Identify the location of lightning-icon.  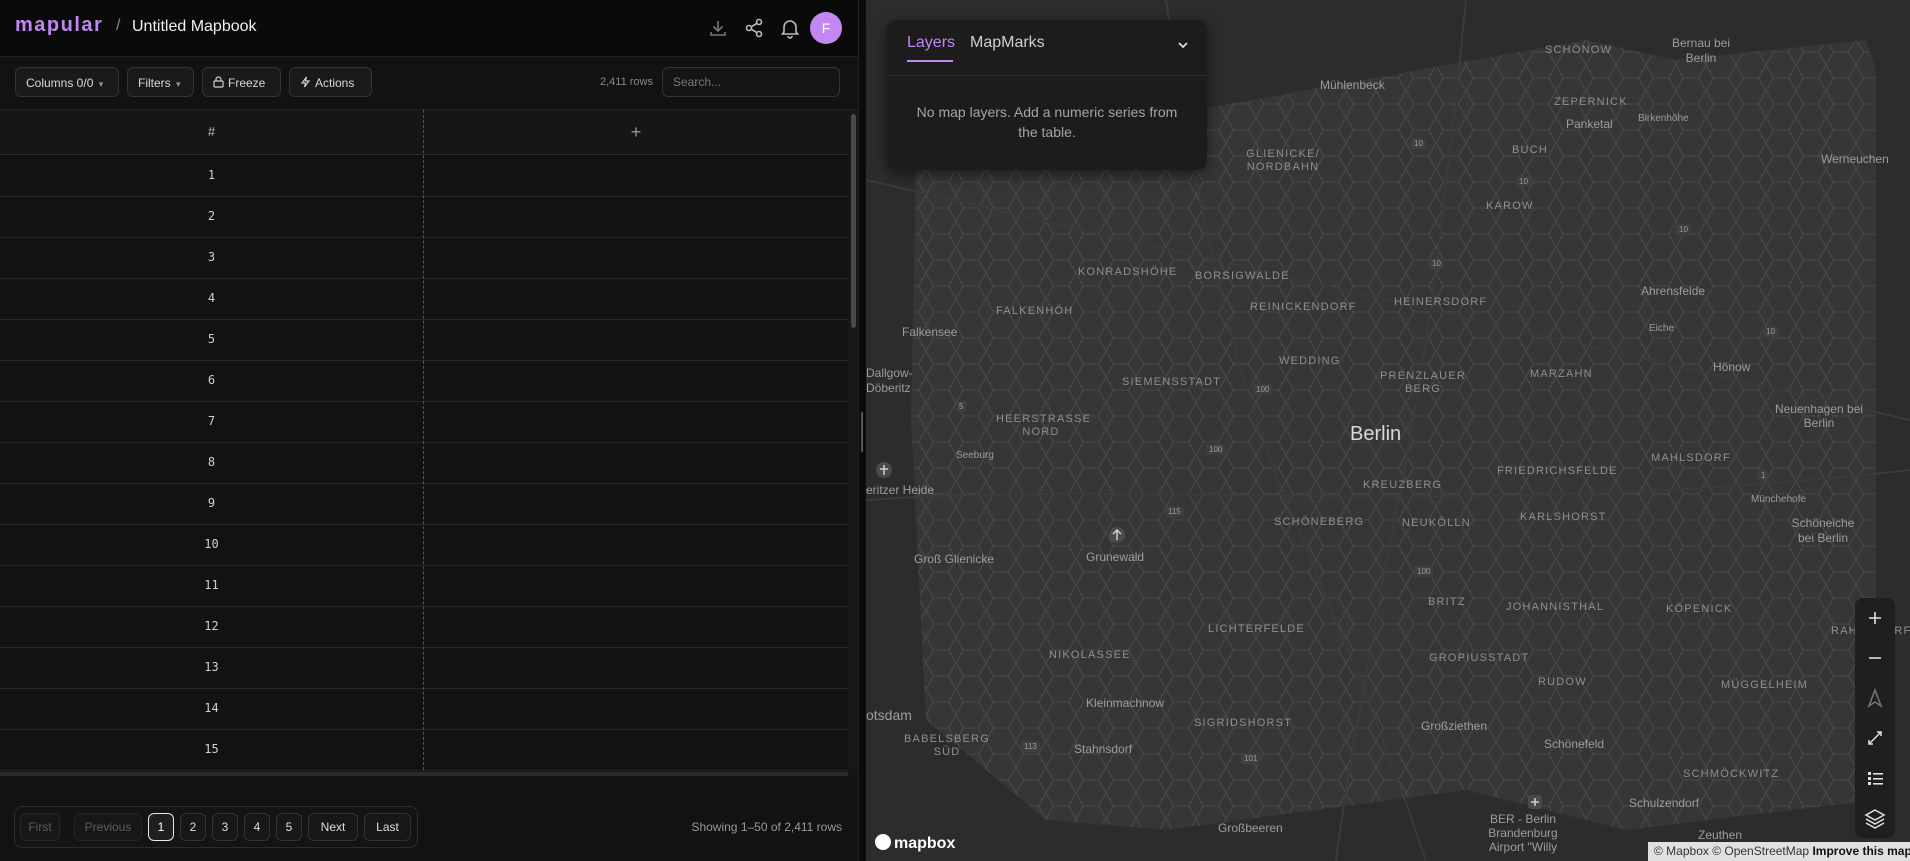
(305, 84).